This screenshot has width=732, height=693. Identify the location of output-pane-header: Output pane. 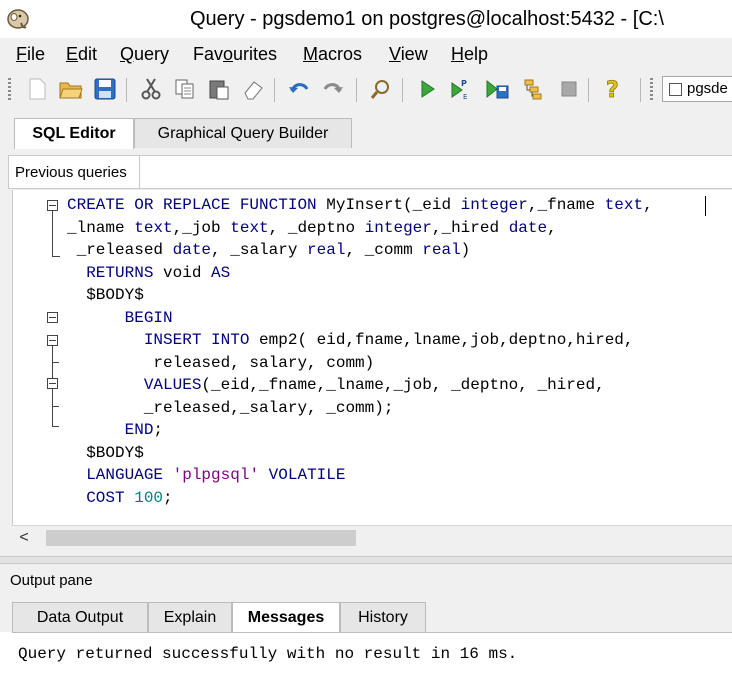
(366, 581).